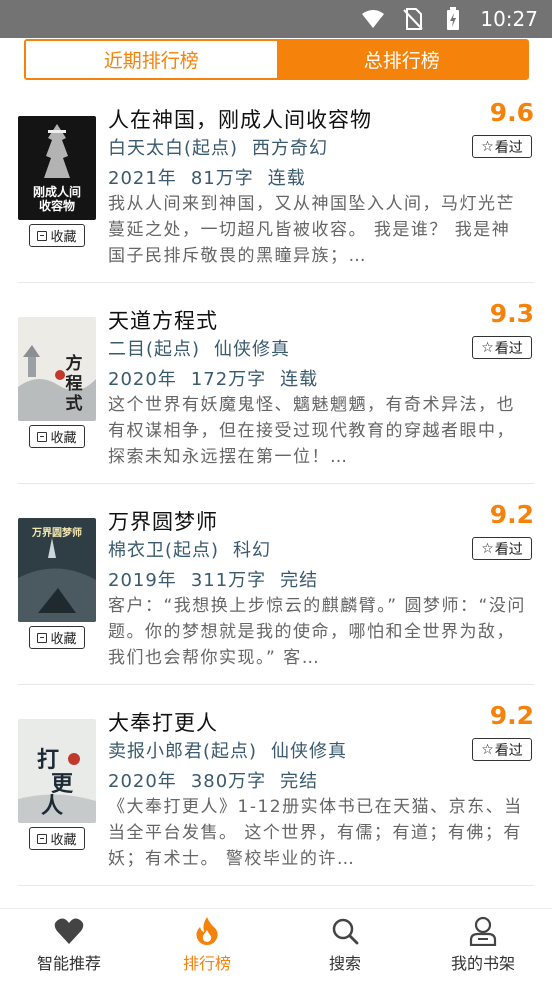  What do you see at coordinates (206, 348) in the screenshot?
I see `book-author-genre: 二目(起点) 仙侠修真` at bounding box center [206, 348].